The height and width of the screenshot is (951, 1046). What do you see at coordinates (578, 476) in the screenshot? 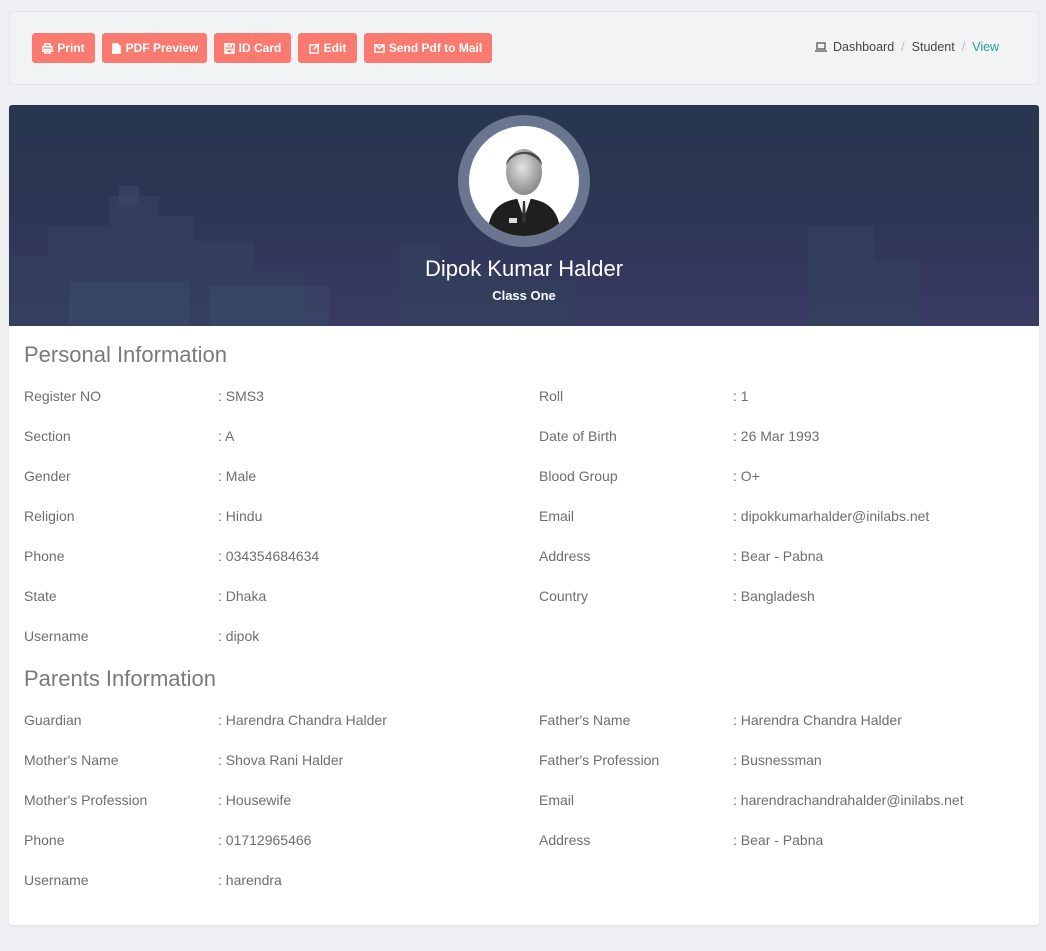
I see `field-label: Blood Group` at bounding box center [578, 476].